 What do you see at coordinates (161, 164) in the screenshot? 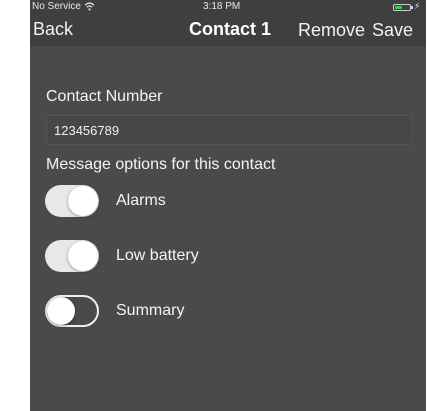
I see `message-options-label: Message options for this contact` at bounding box center [161, 164].